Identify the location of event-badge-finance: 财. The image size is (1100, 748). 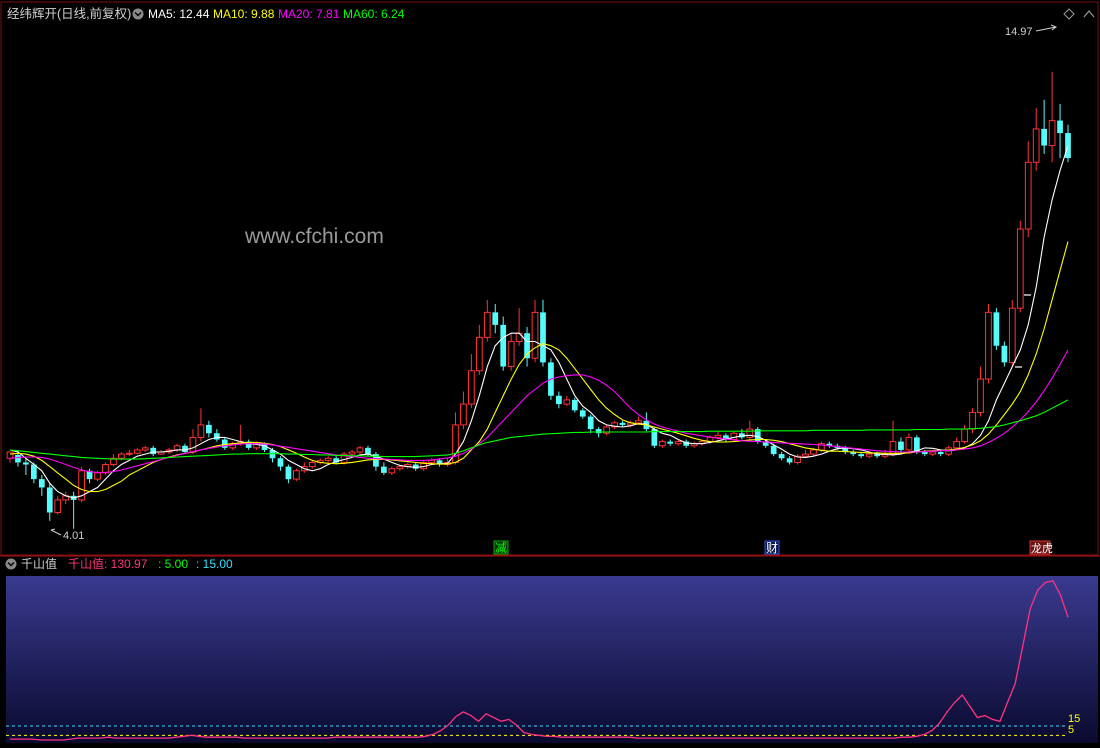
(772, 547).